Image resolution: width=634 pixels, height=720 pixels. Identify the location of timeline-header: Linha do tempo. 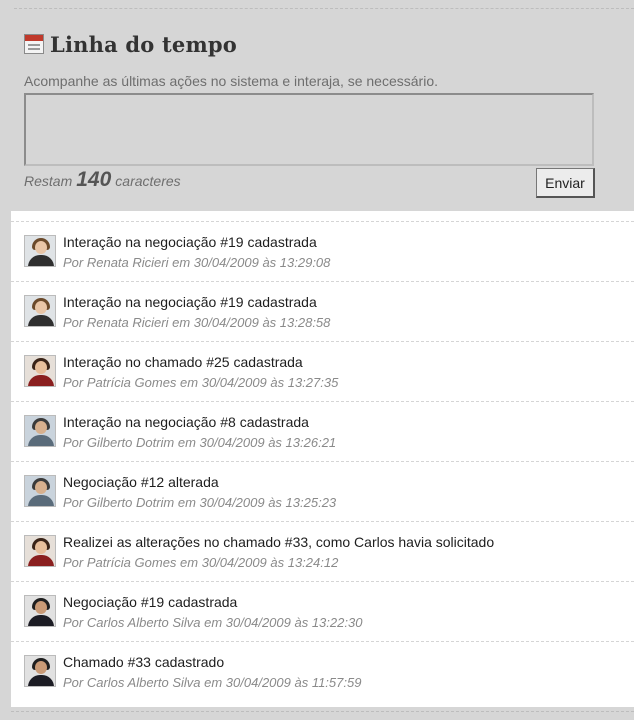
(130, 44).